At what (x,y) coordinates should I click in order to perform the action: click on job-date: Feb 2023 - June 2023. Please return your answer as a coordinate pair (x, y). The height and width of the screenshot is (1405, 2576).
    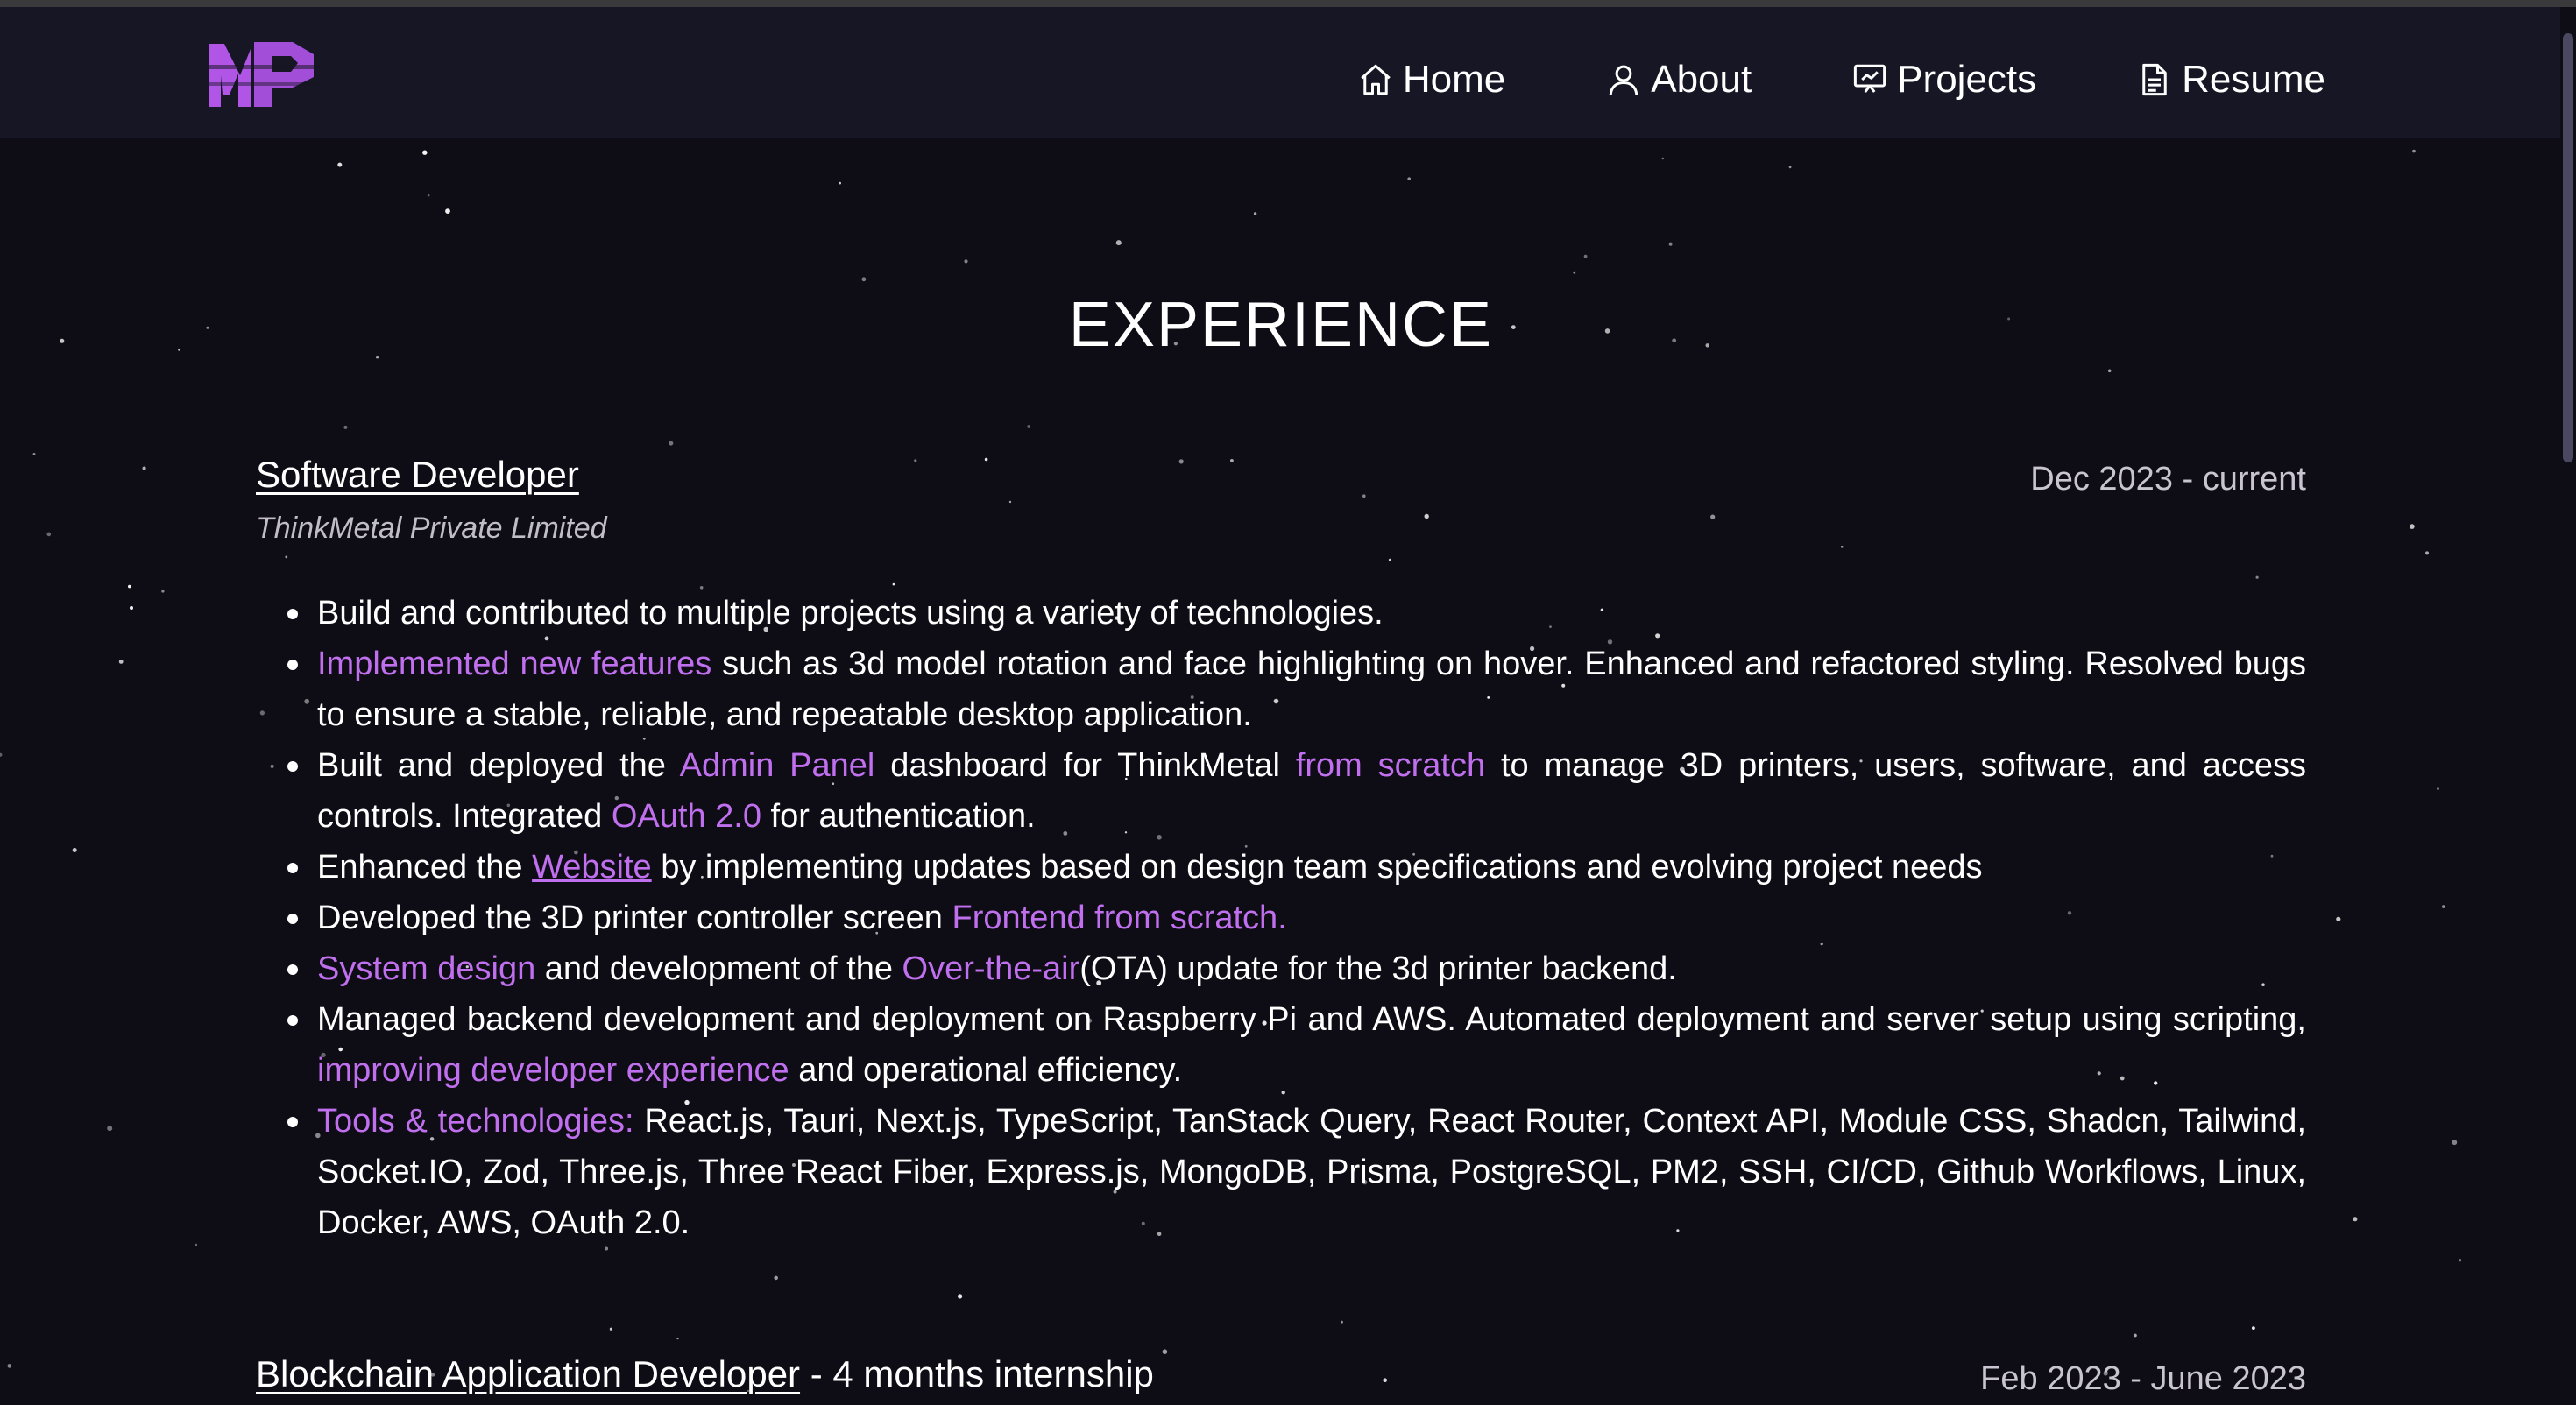
    Looking at the image, I should click on (2143, 1378).